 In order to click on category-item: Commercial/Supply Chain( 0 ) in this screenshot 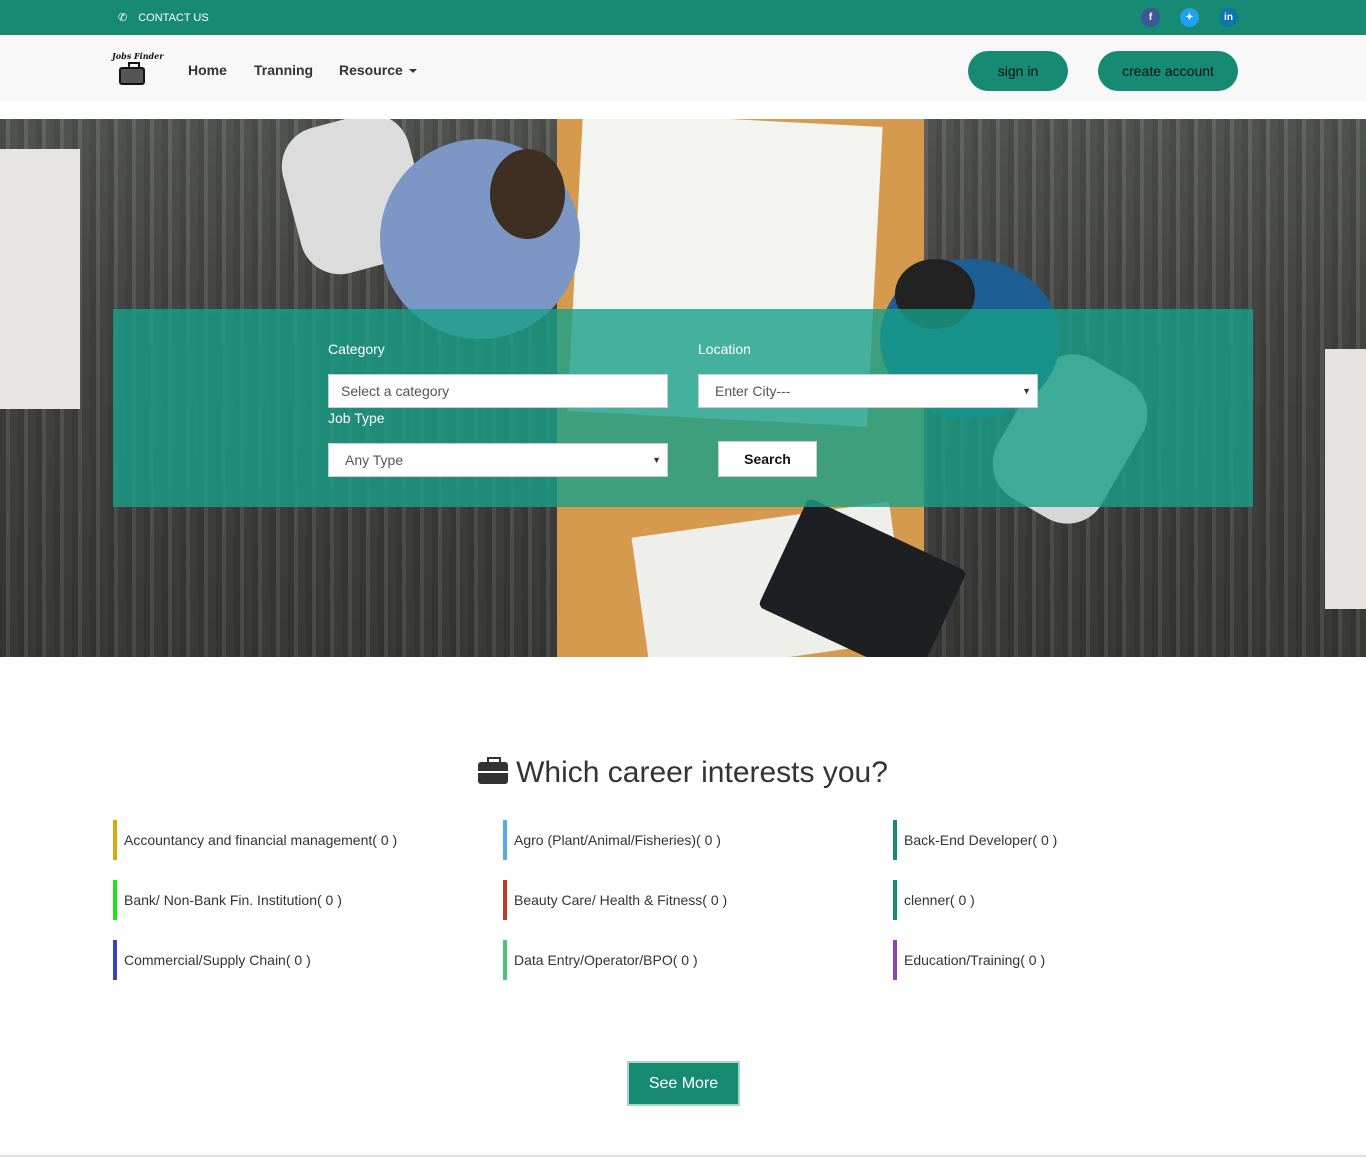, I will do `click(212, 960)`.